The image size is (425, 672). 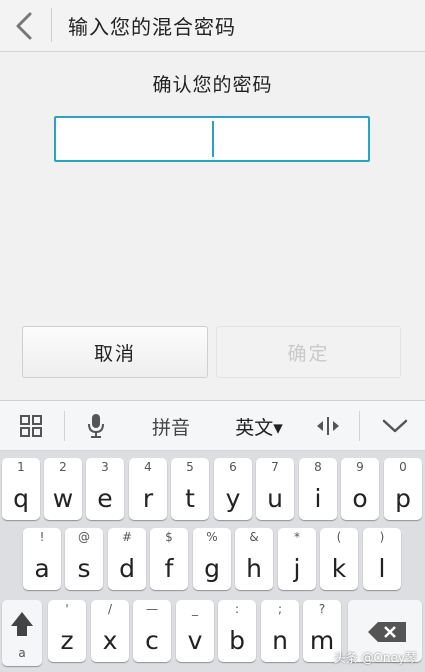 What do you see at coordinates (382, 537) in the screenshot?
I see `key-hint: )` at bounding box center [382, 537].